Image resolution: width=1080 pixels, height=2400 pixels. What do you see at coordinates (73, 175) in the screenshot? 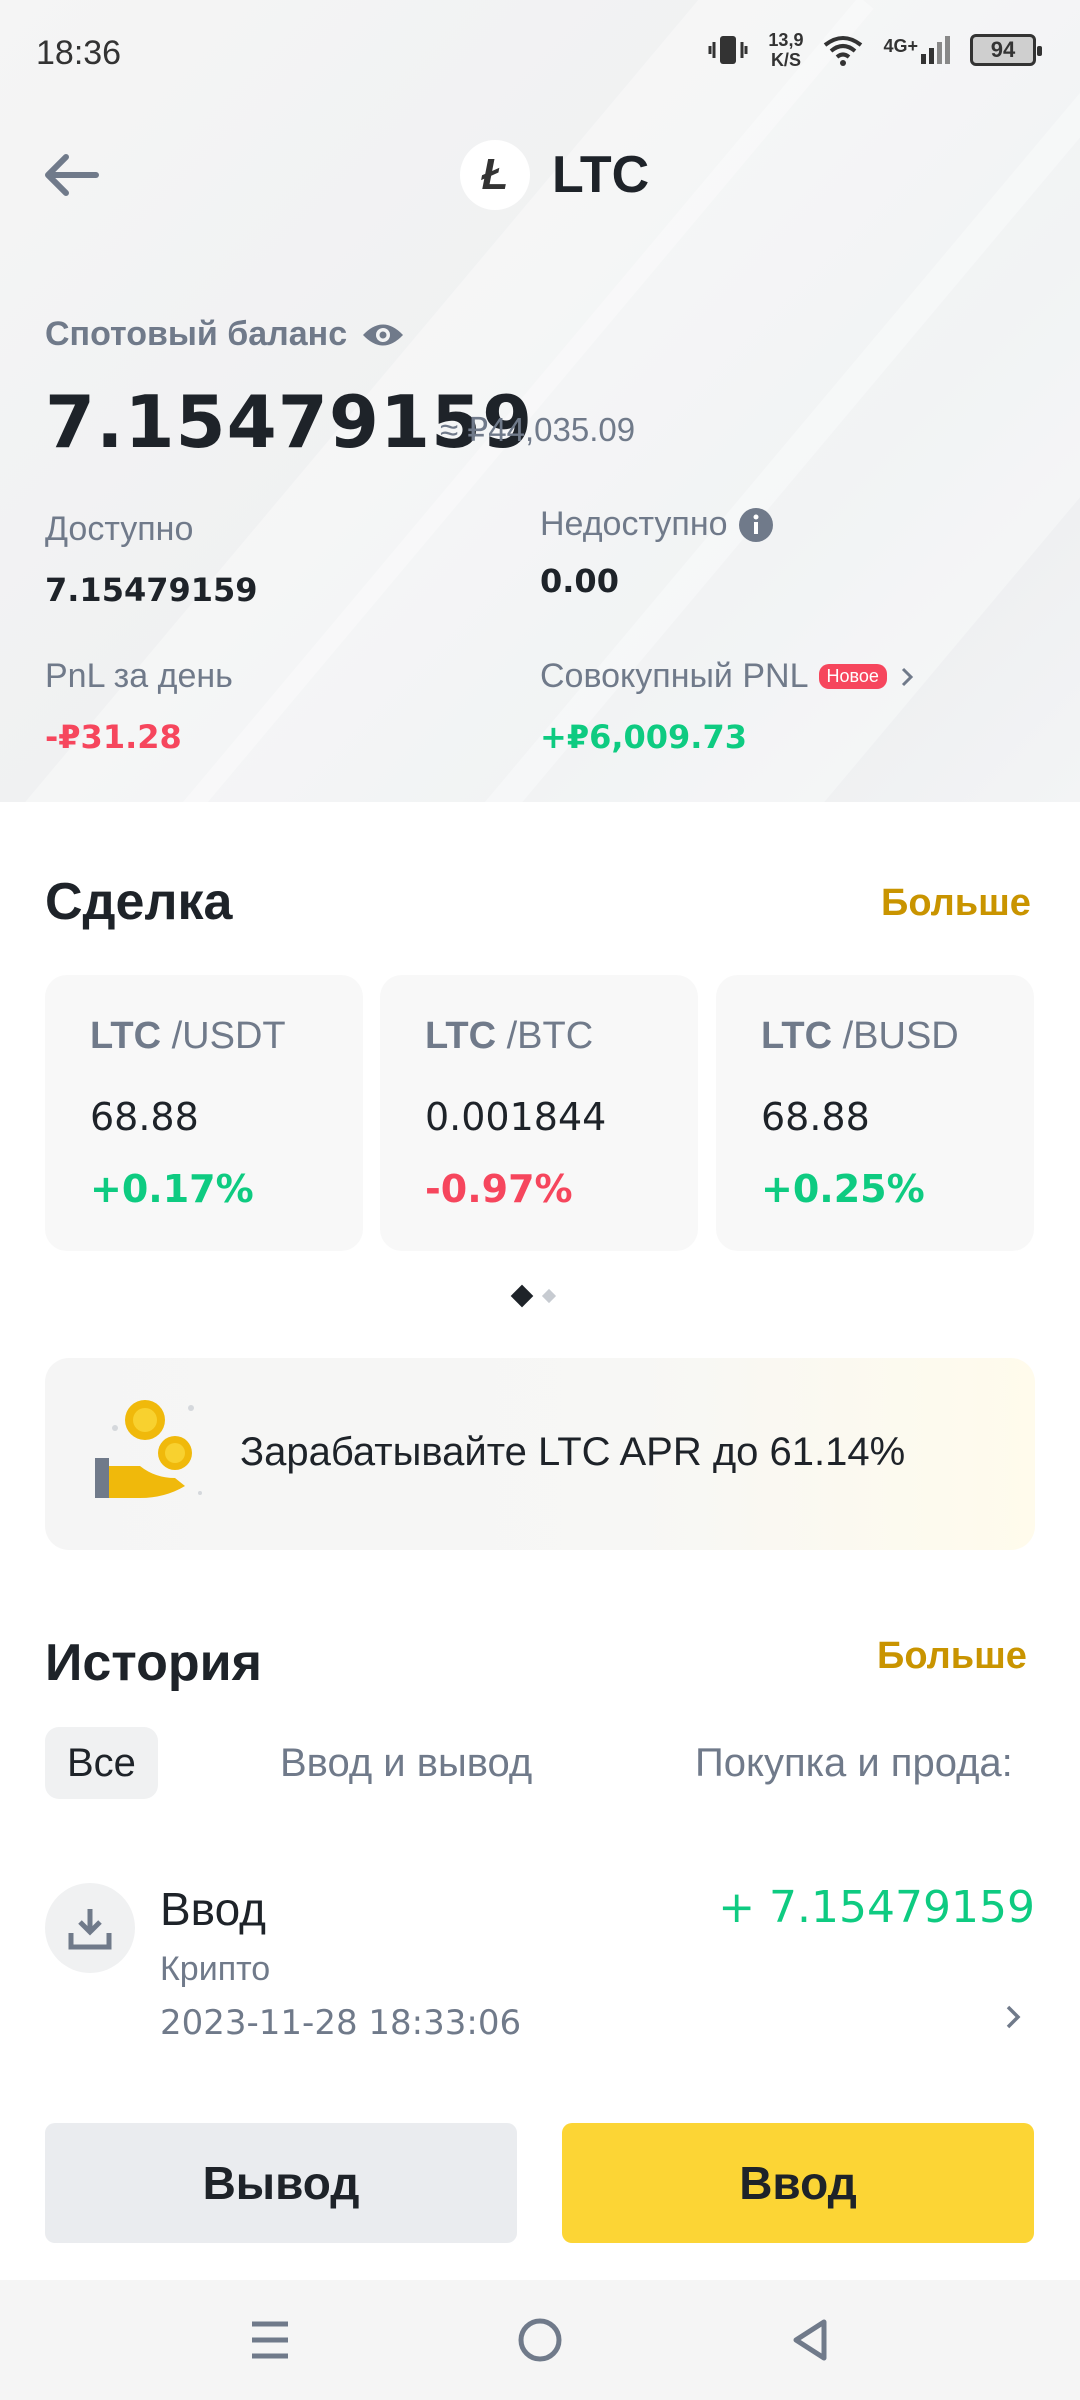
I see `back-arrow-icon` at bounding box center [73, 175].